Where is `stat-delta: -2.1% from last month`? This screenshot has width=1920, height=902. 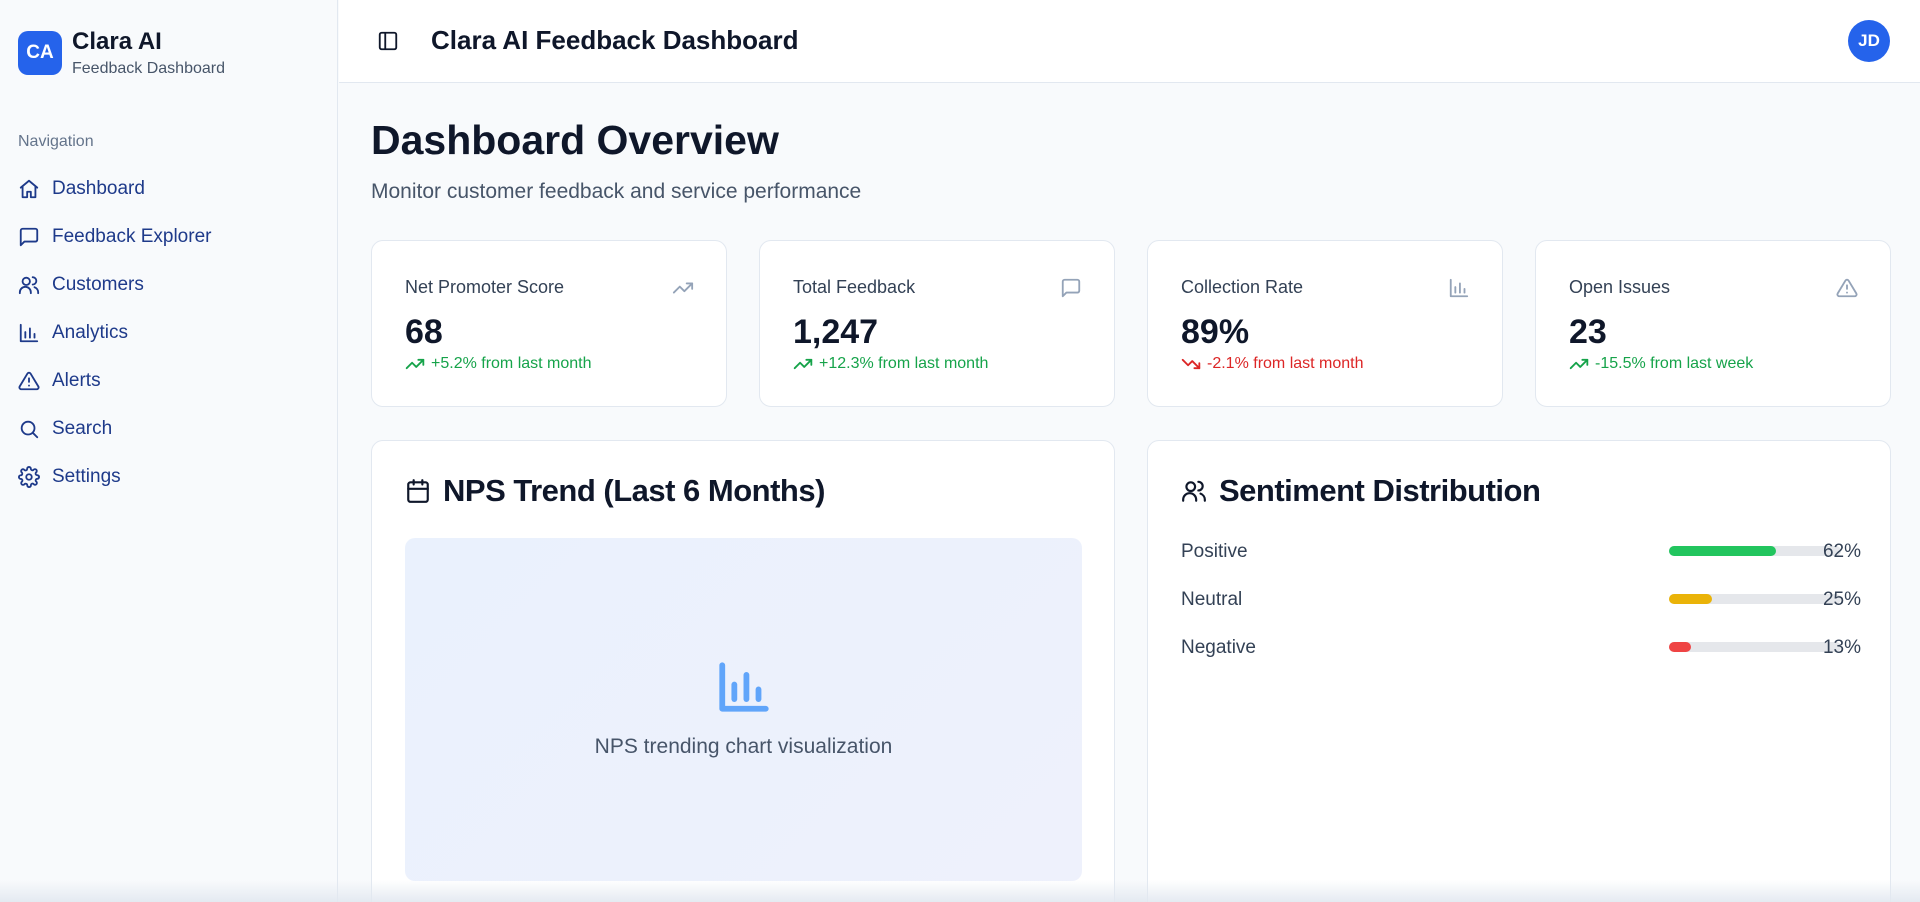 stat-delta: -2.1% from last month is located at coordinates (1272, 364).